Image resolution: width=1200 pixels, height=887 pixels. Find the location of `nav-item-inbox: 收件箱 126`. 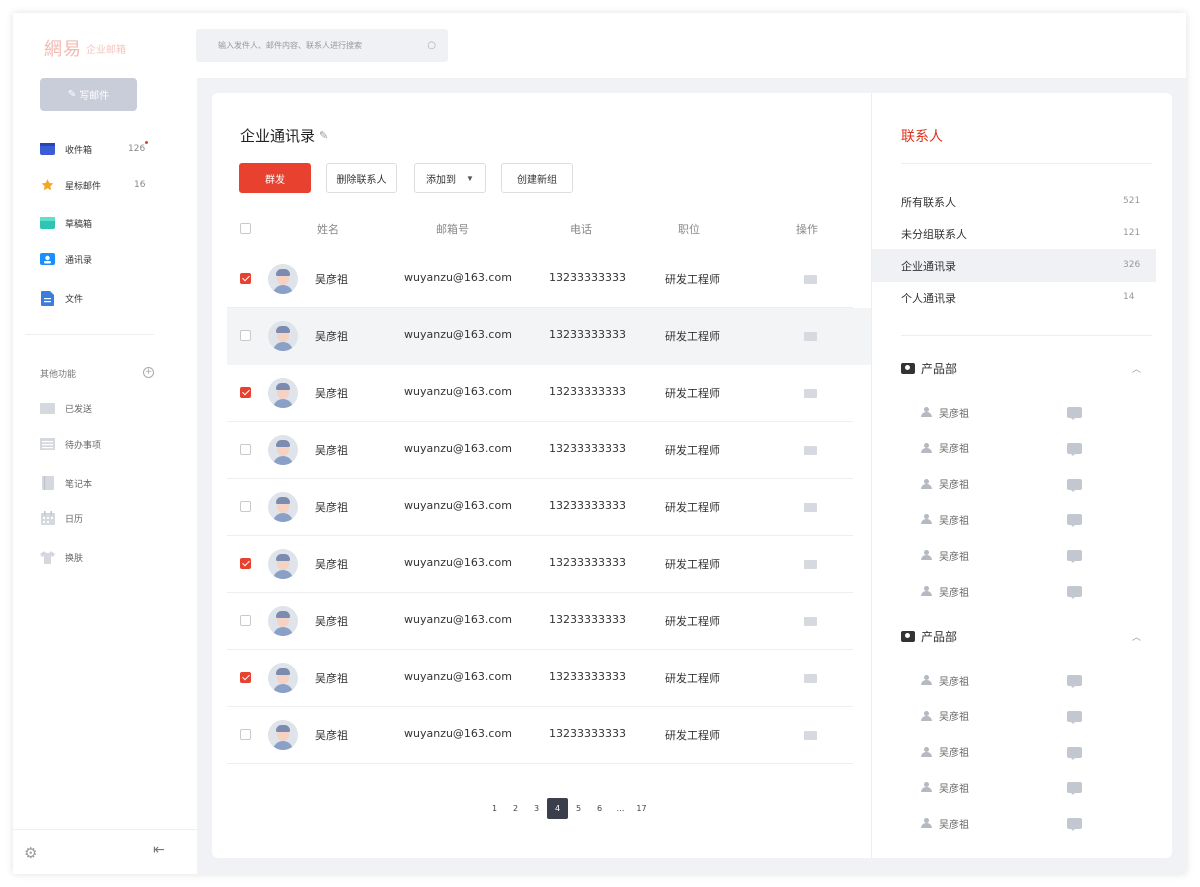

nav-item-inbox: 收件箱 126 is located at coordinates (105, 149).